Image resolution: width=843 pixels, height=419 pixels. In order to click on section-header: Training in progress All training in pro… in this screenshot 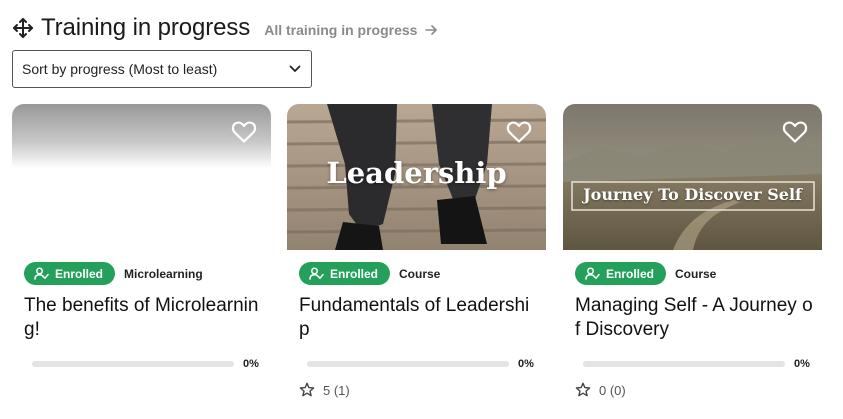, I will do `click(225, 28)`.